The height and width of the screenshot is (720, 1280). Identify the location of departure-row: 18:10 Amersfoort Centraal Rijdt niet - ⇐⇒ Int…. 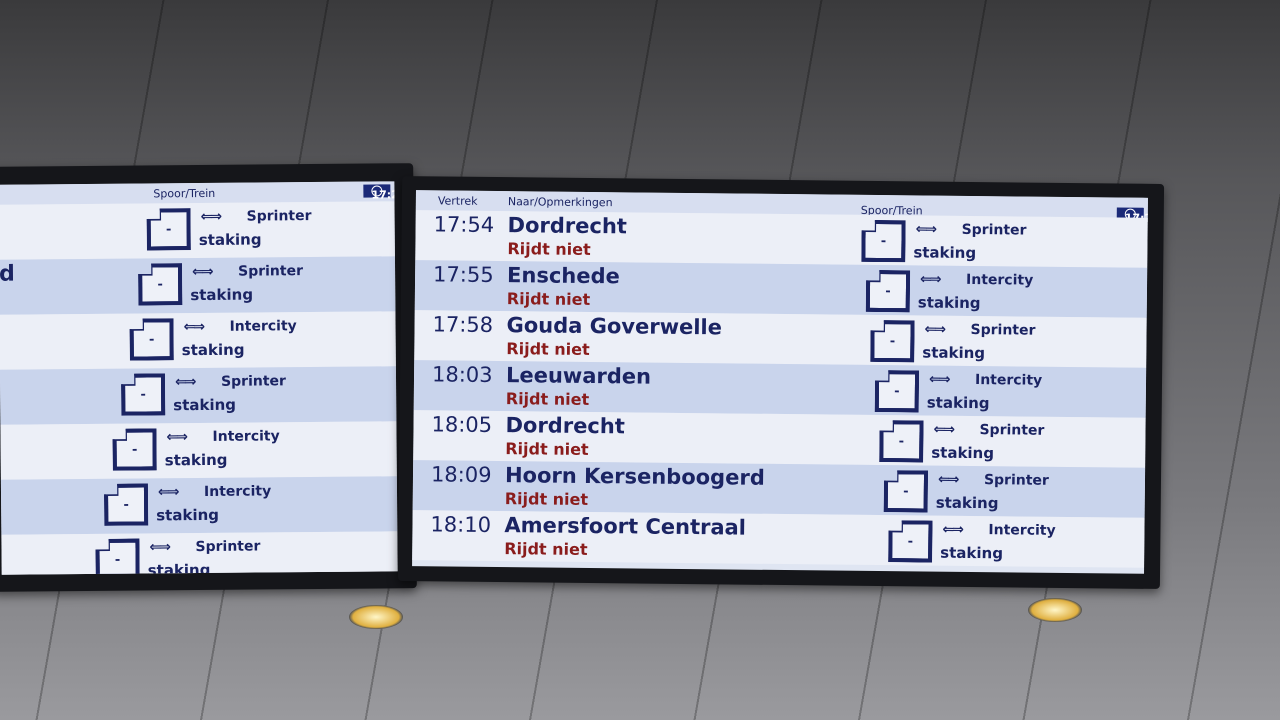
(778, 539).